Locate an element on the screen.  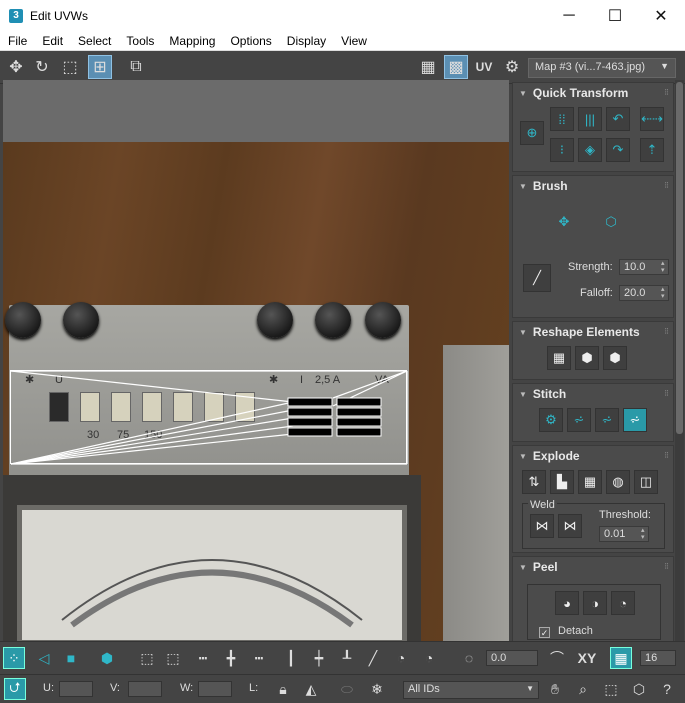
id-filter-dropdown: All IDs ▼ is located at coordinates (471, 690).